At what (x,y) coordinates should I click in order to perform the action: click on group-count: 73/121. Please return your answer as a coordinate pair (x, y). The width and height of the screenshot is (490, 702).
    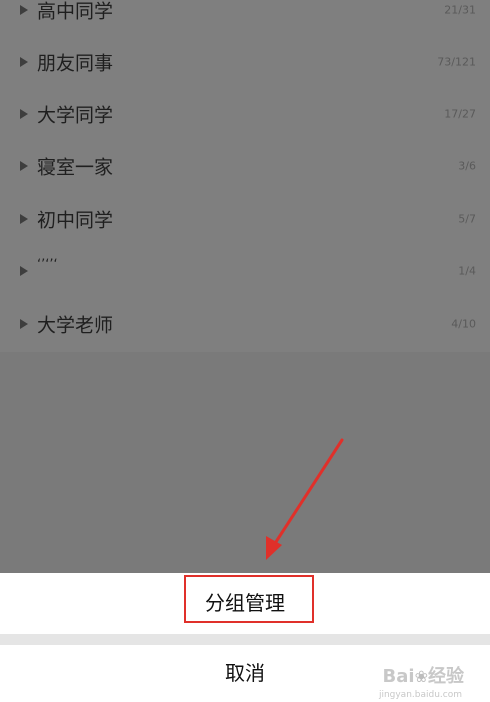
    Looking at the image, I should click on (456, 62).